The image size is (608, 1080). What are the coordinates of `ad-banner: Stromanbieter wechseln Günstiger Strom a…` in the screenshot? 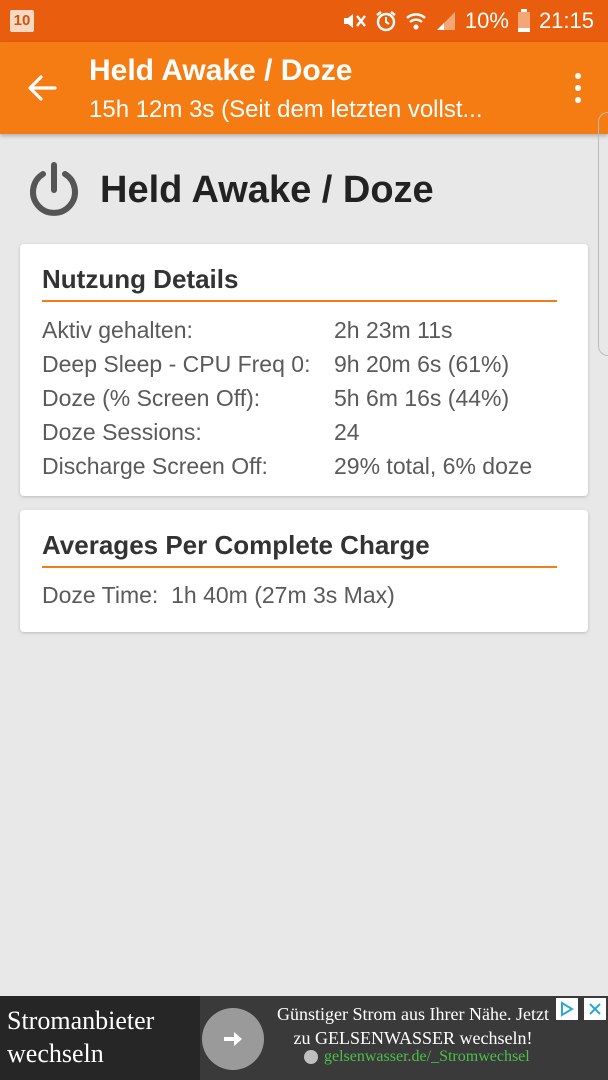 It's located at (304, 1038).